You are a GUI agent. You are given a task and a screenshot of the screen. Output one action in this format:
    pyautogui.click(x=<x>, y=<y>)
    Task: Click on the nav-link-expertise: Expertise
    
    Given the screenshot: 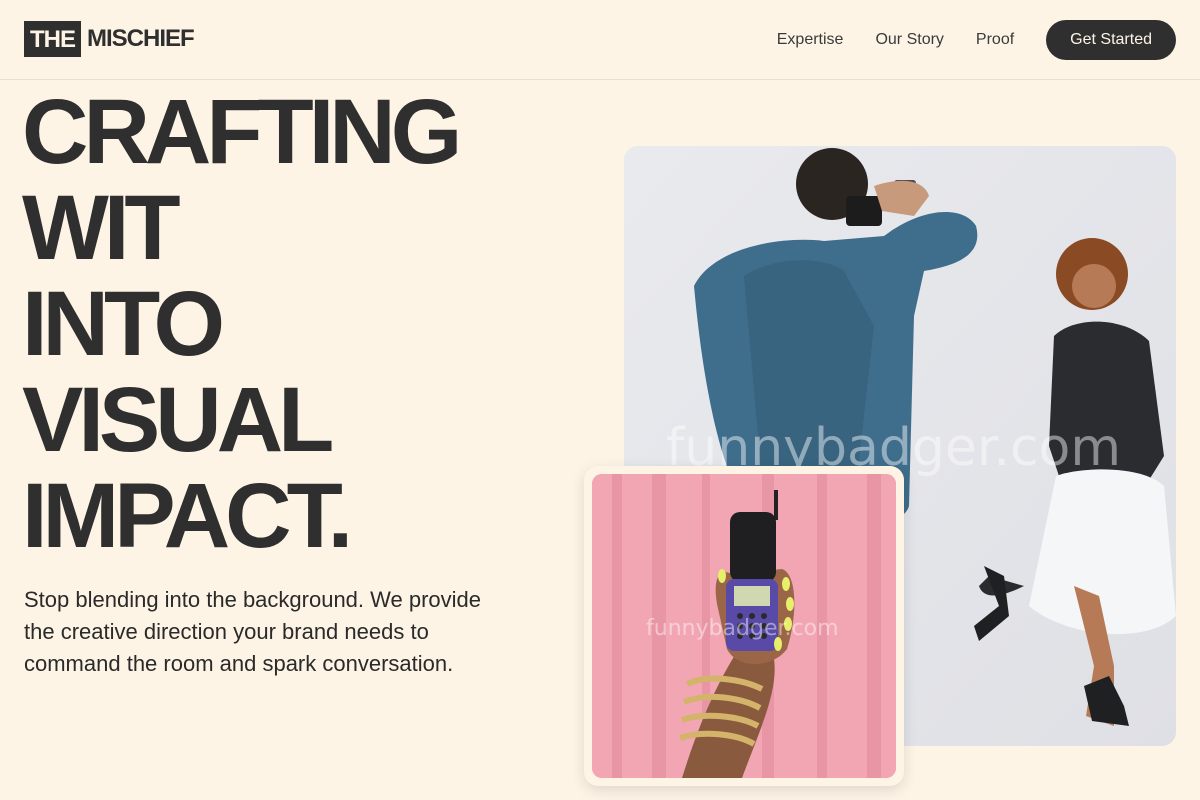 What is the action you would take?
    pyautogui.click(x=810, y=40)
    